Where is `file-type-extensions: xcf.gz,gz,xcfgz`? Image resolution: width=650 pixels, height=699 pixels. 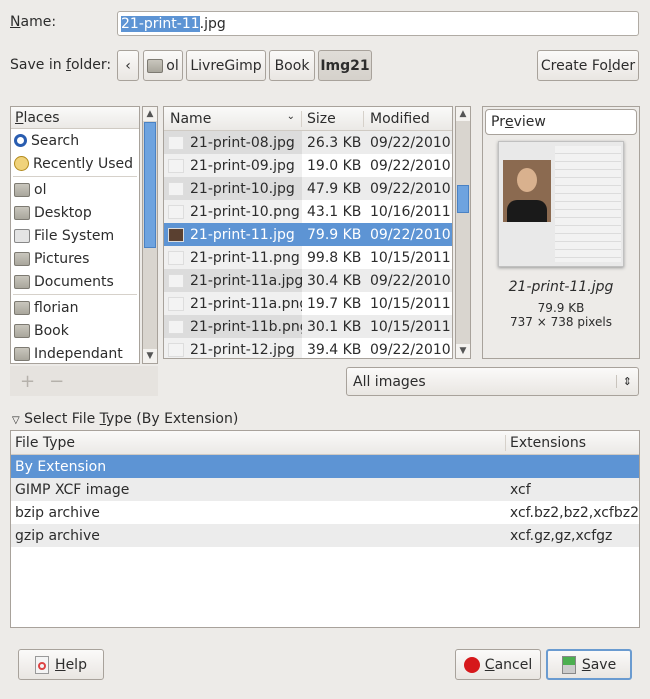
file-type-extensions: xcf.gz,gz,xcfgz is located at coordinates (561, 535).